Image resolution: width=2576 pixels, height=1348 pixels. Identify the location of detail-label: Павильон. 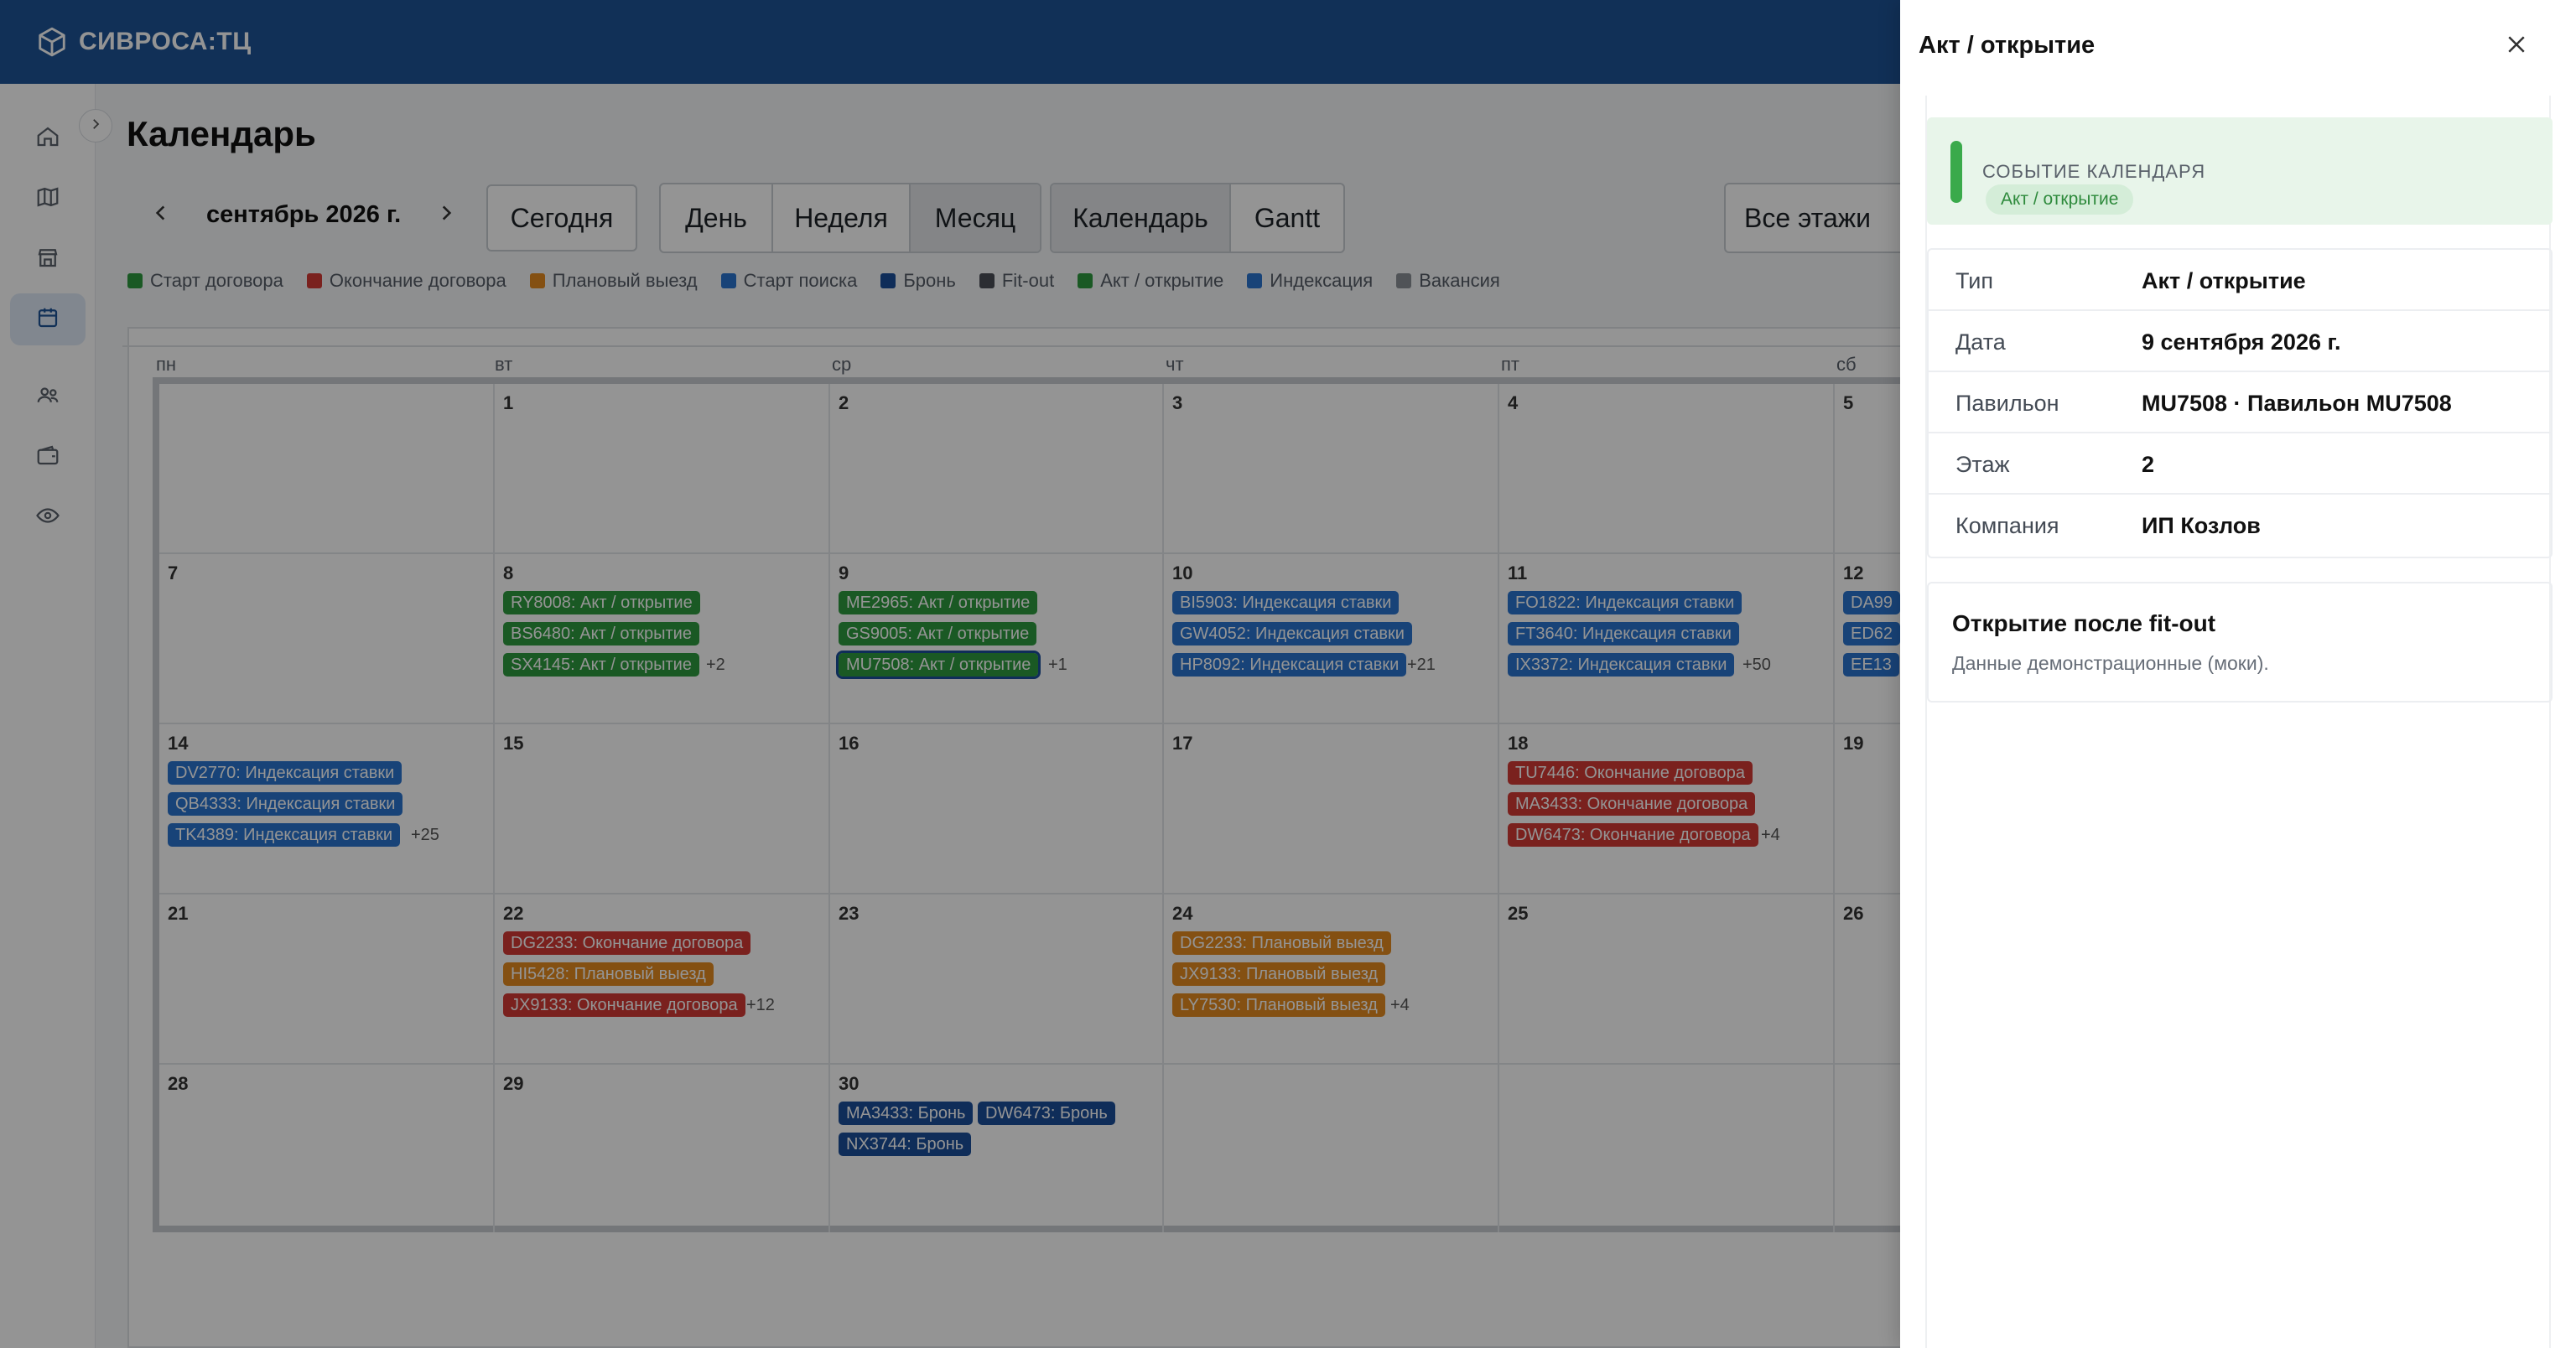
(2007, 404).